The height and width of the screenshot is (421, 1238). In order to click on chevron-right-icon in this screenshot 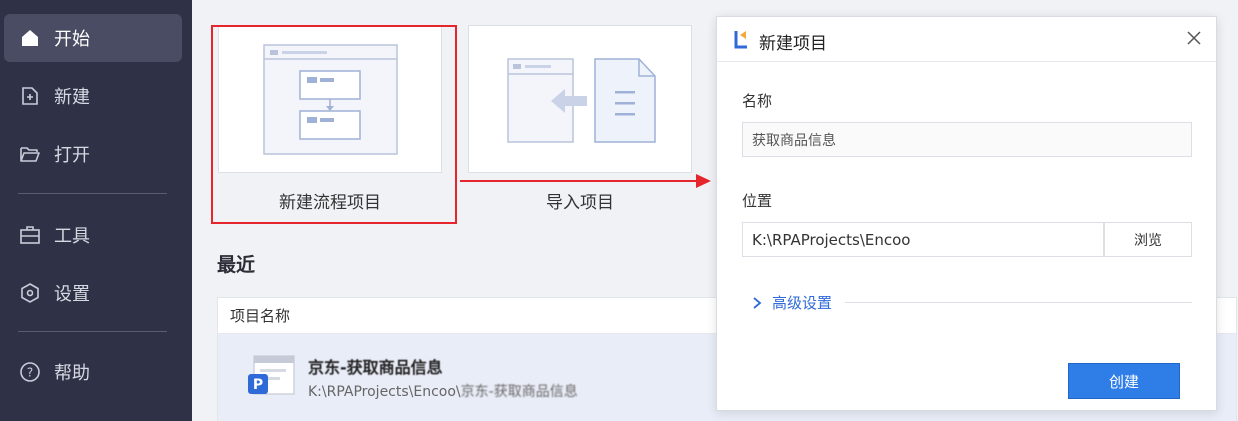, I will do `click(757, 302)`.